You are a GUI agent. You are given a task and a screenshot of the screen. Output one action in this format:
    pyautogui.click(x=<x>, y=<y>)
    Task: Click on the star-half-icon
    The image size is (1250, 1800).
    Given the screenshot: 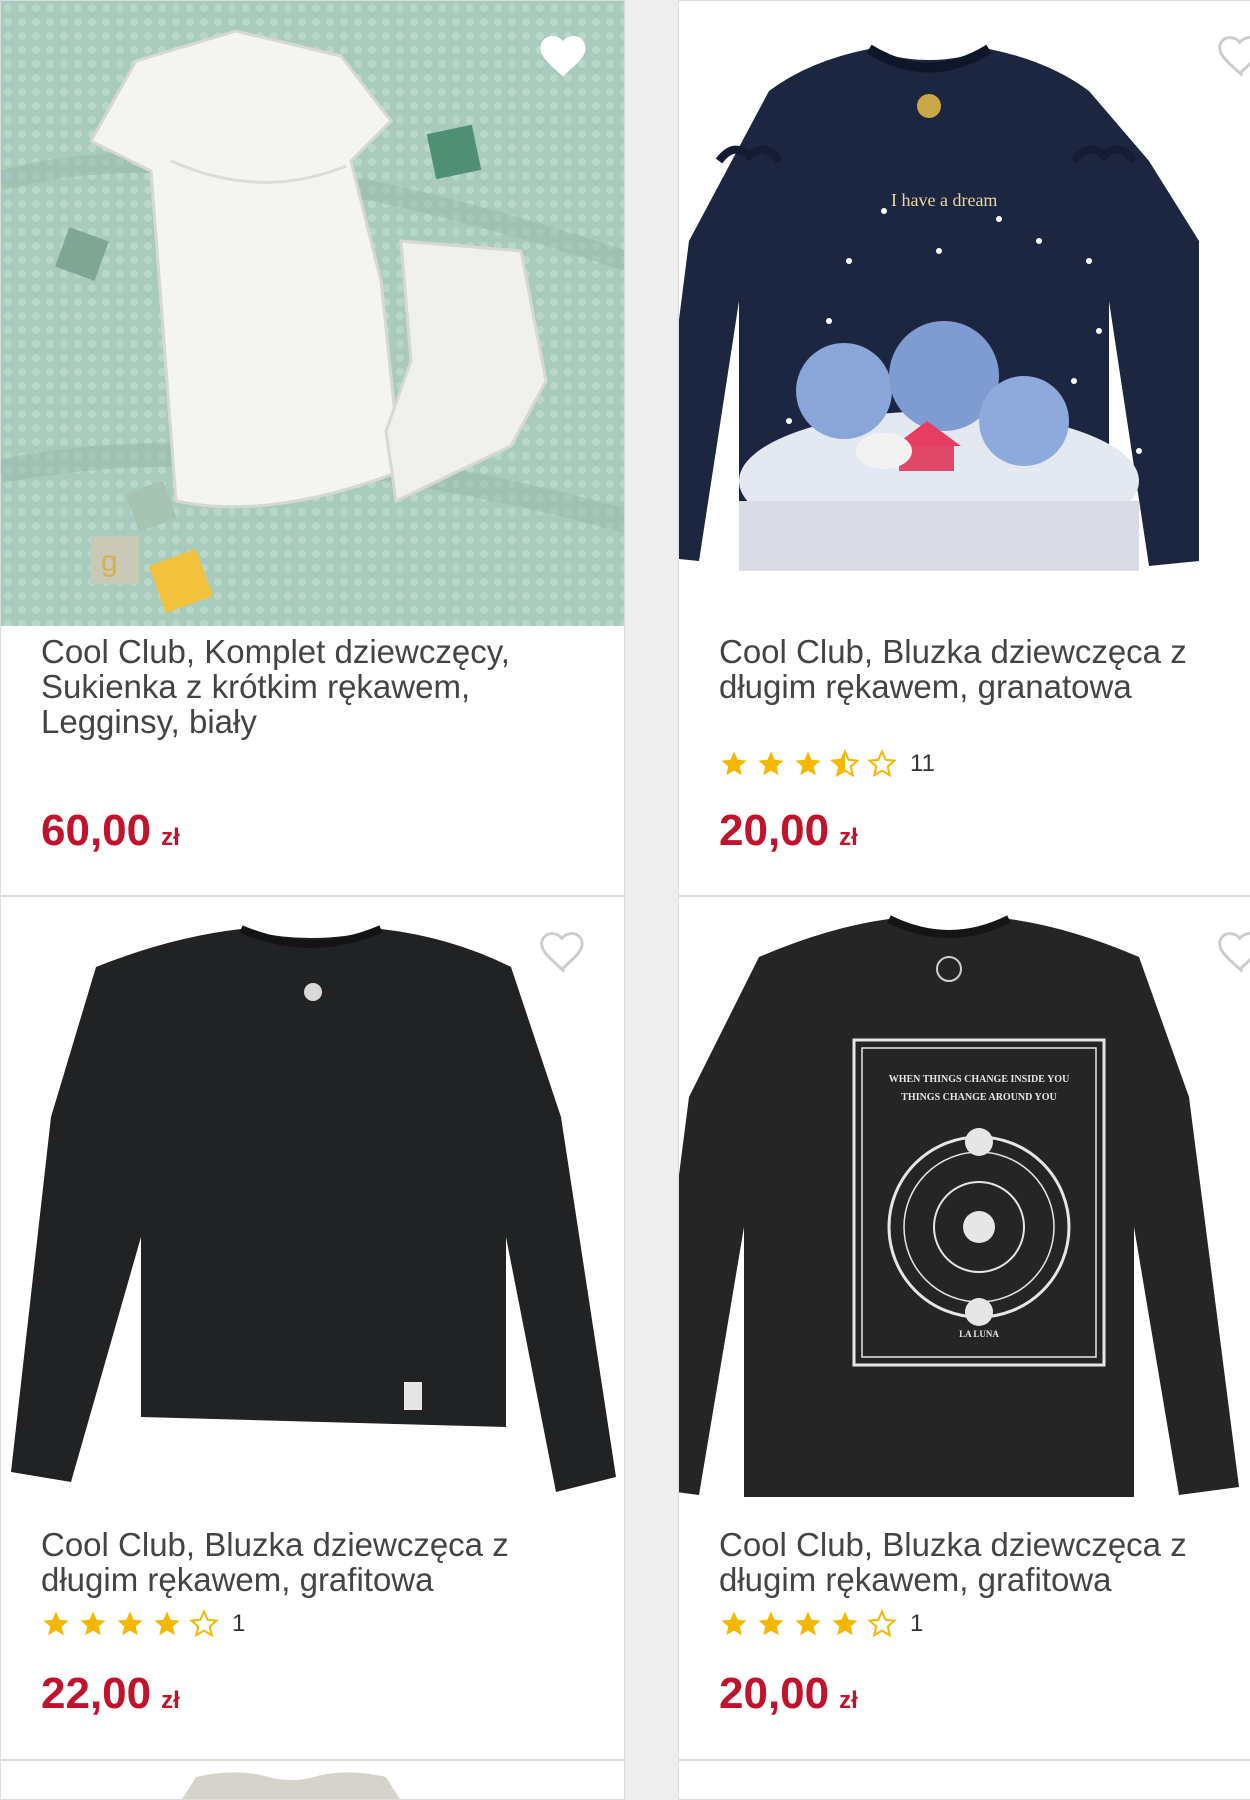 What is the action you would take?
    pyautogui.click(x=845, y=763)
    